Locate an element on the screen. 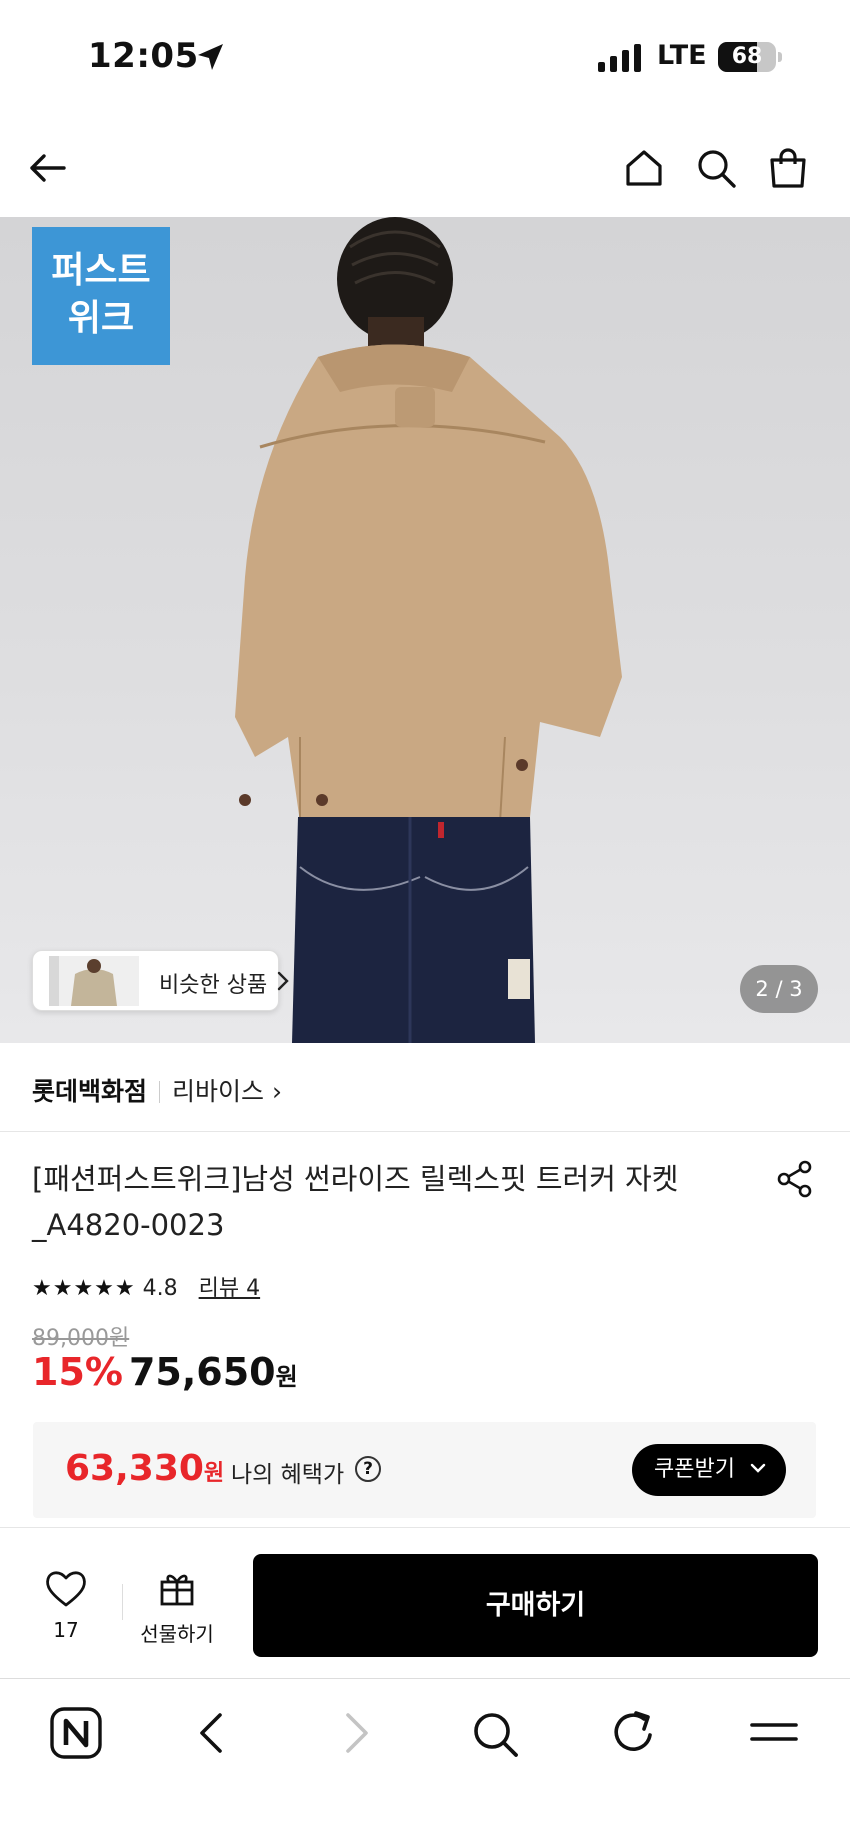 The image size is (850, 1842). like-button: 17 is located at coordinates (66, 1605).